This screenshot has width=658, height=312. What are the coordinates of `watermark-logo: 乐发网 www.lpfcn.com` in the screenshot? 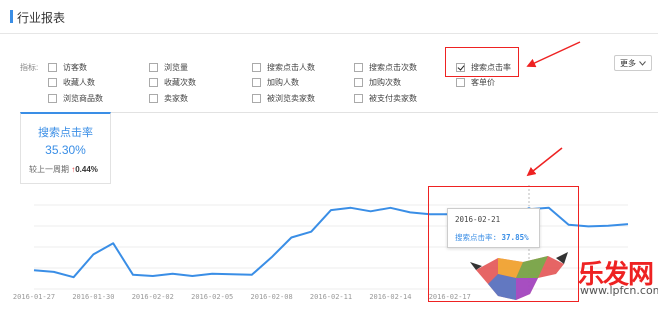 It's located at (563, 280).